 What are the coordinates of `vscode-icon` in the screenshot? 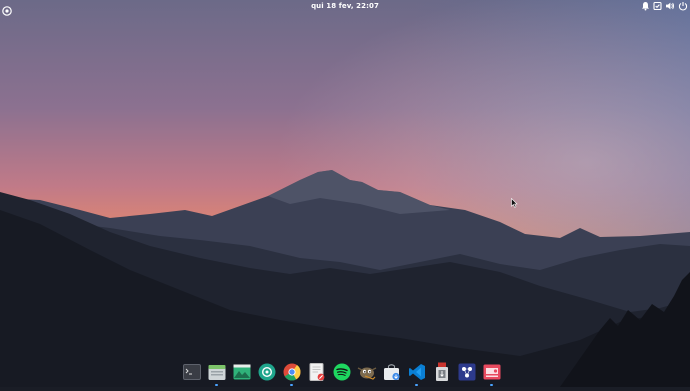 It's located at (416, 372).